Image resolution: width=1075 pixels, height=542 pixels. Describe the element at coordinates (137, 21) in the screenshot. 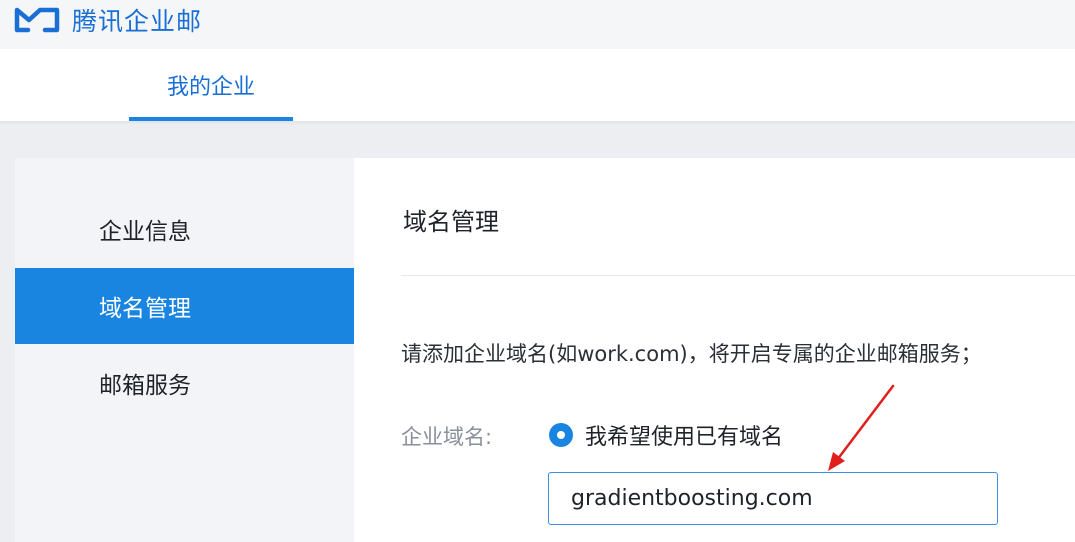

I see `brand-name: 腾讯企业邮` at that location.